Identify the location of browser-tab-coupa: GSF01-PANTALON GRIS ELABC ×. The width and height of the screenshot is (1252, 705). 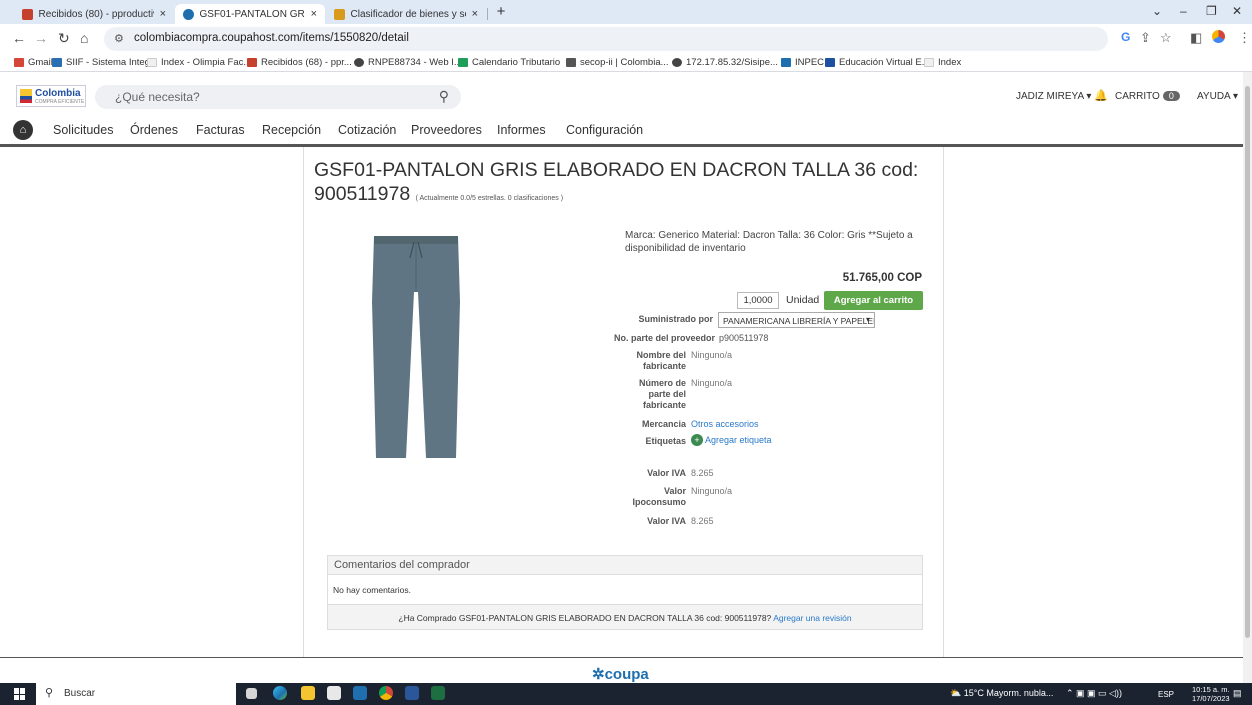
(250, 14).